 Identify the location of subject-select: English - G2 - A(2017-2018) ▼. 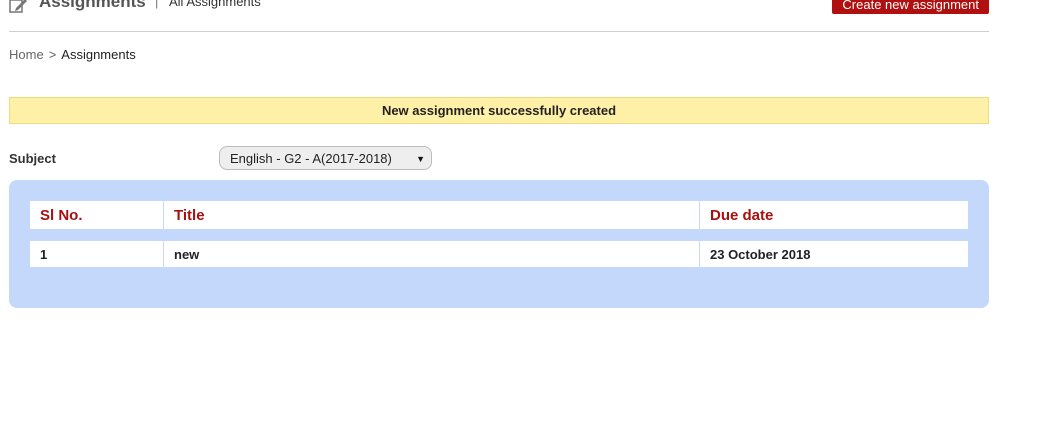
(325, 158).